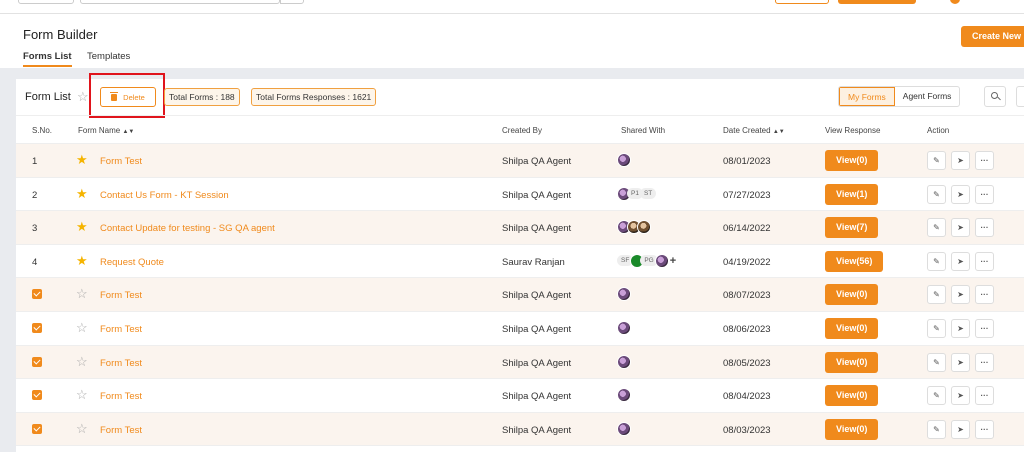  I want to click on filter-button, so click(1020, 96).